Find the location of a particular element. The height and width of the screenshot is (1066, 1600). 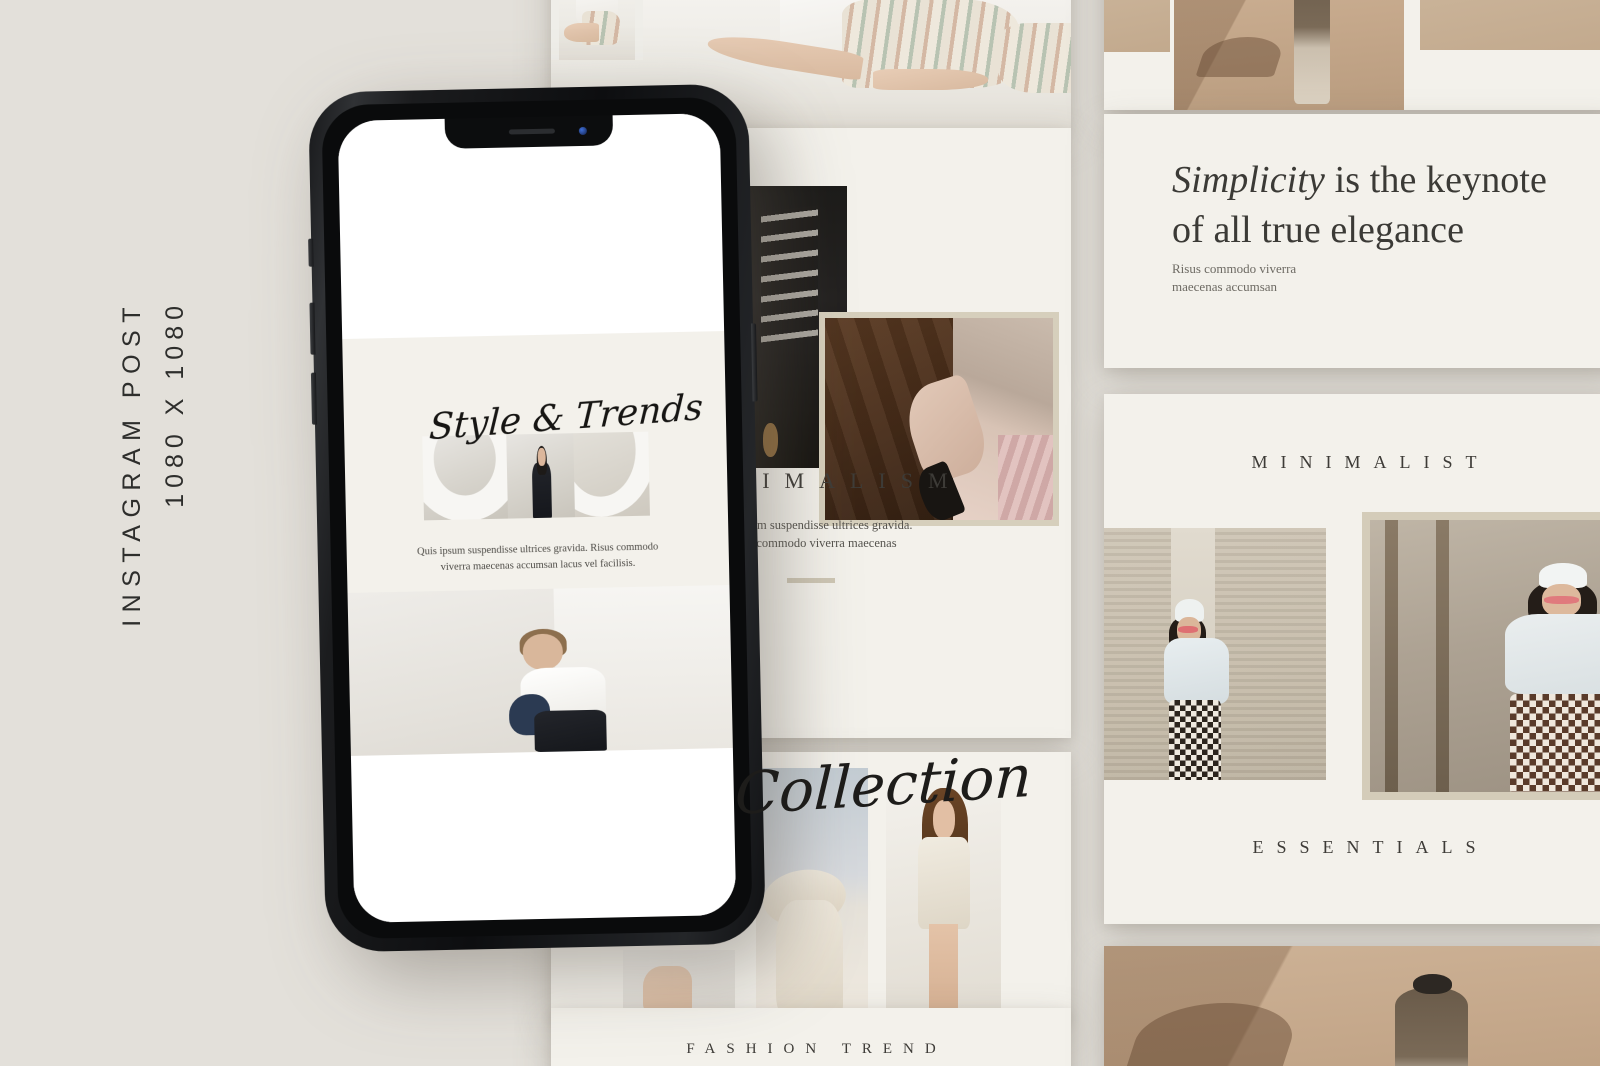

front-camera-icon is located at coordinates (582, 131).